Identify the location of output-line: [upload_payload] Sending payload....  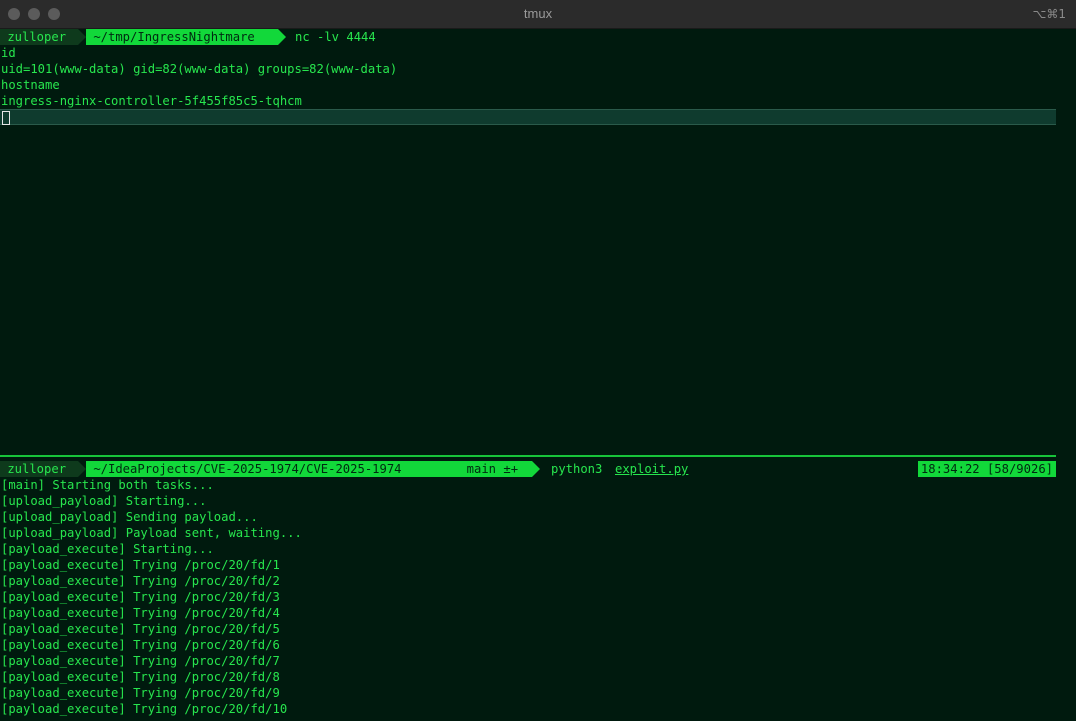
(129, 517).